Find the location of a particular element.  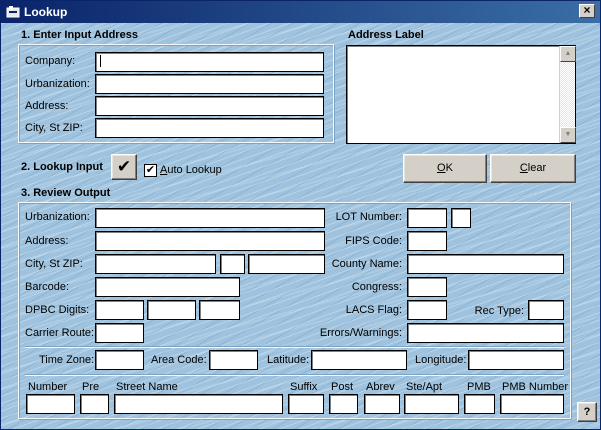

lacs-flag-field is located at coordinates (427, 310).